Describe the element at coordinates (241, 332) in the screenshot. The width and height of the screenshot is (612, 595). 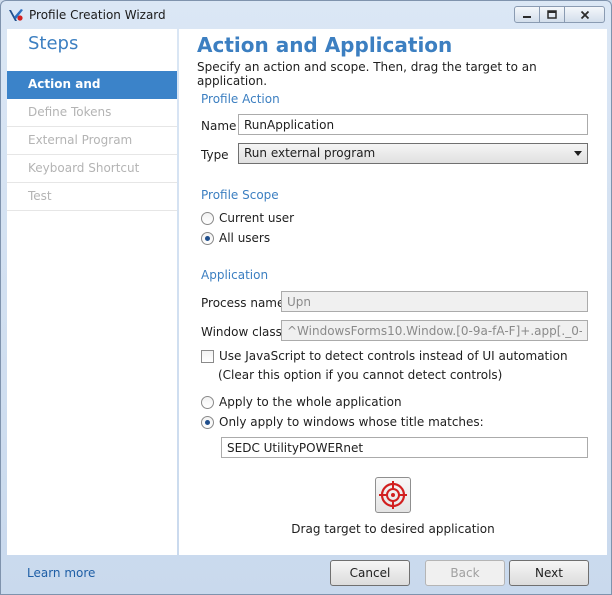
I see `window-class-label: Window class` at that location.